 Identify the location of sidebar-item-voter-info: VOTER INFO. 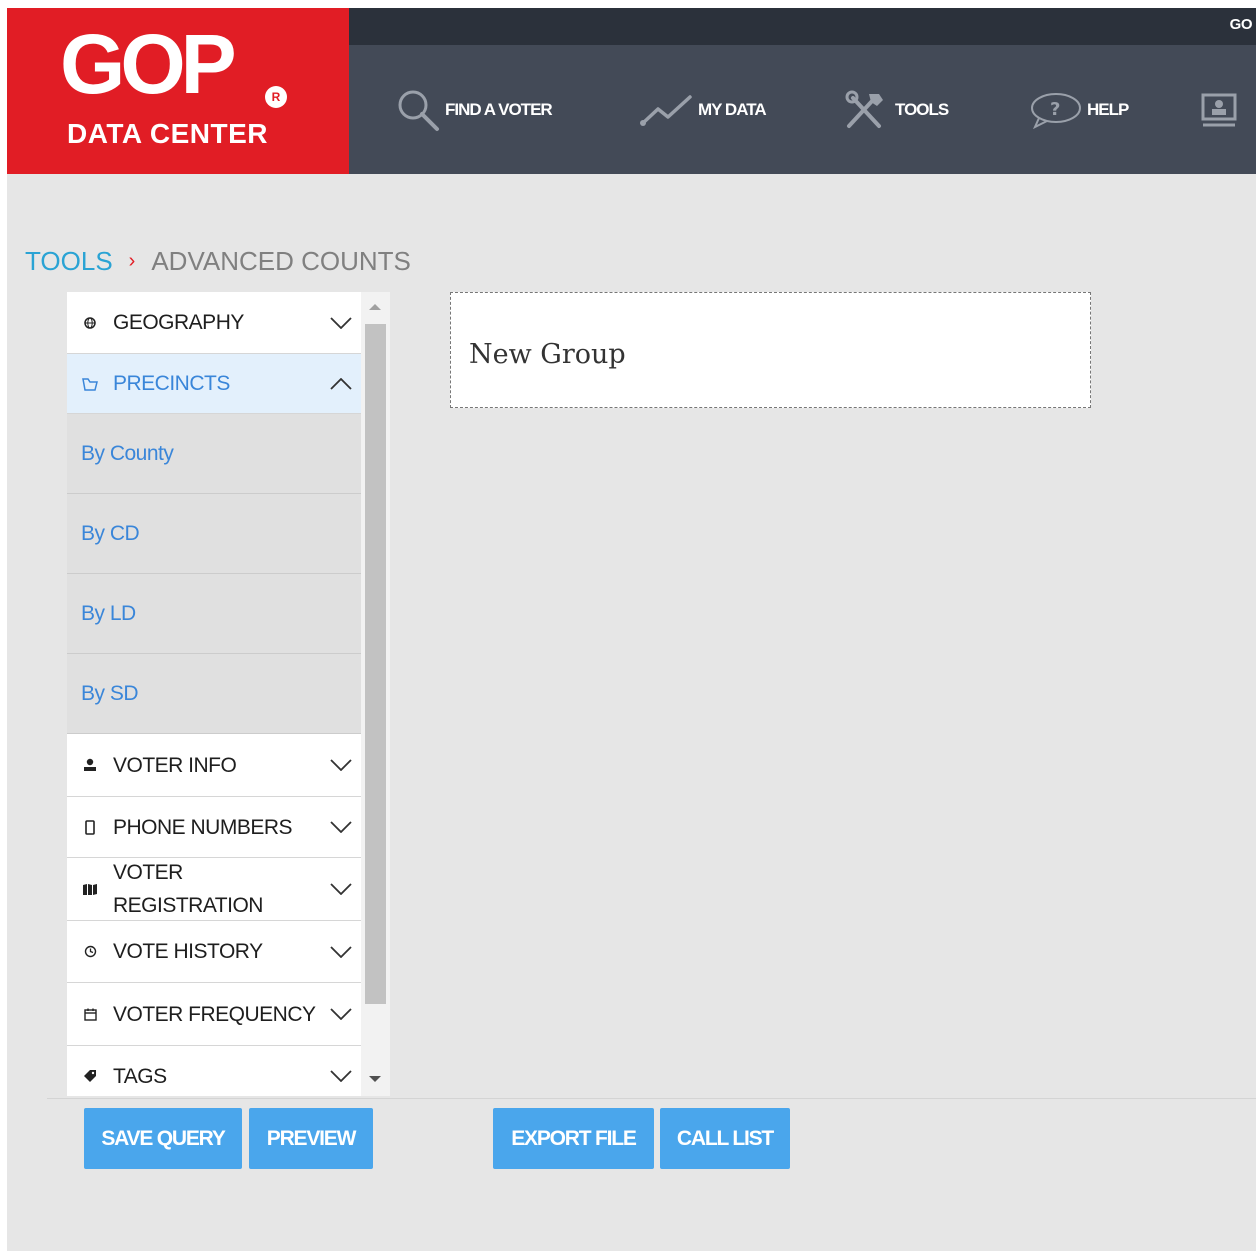
(214, 765).